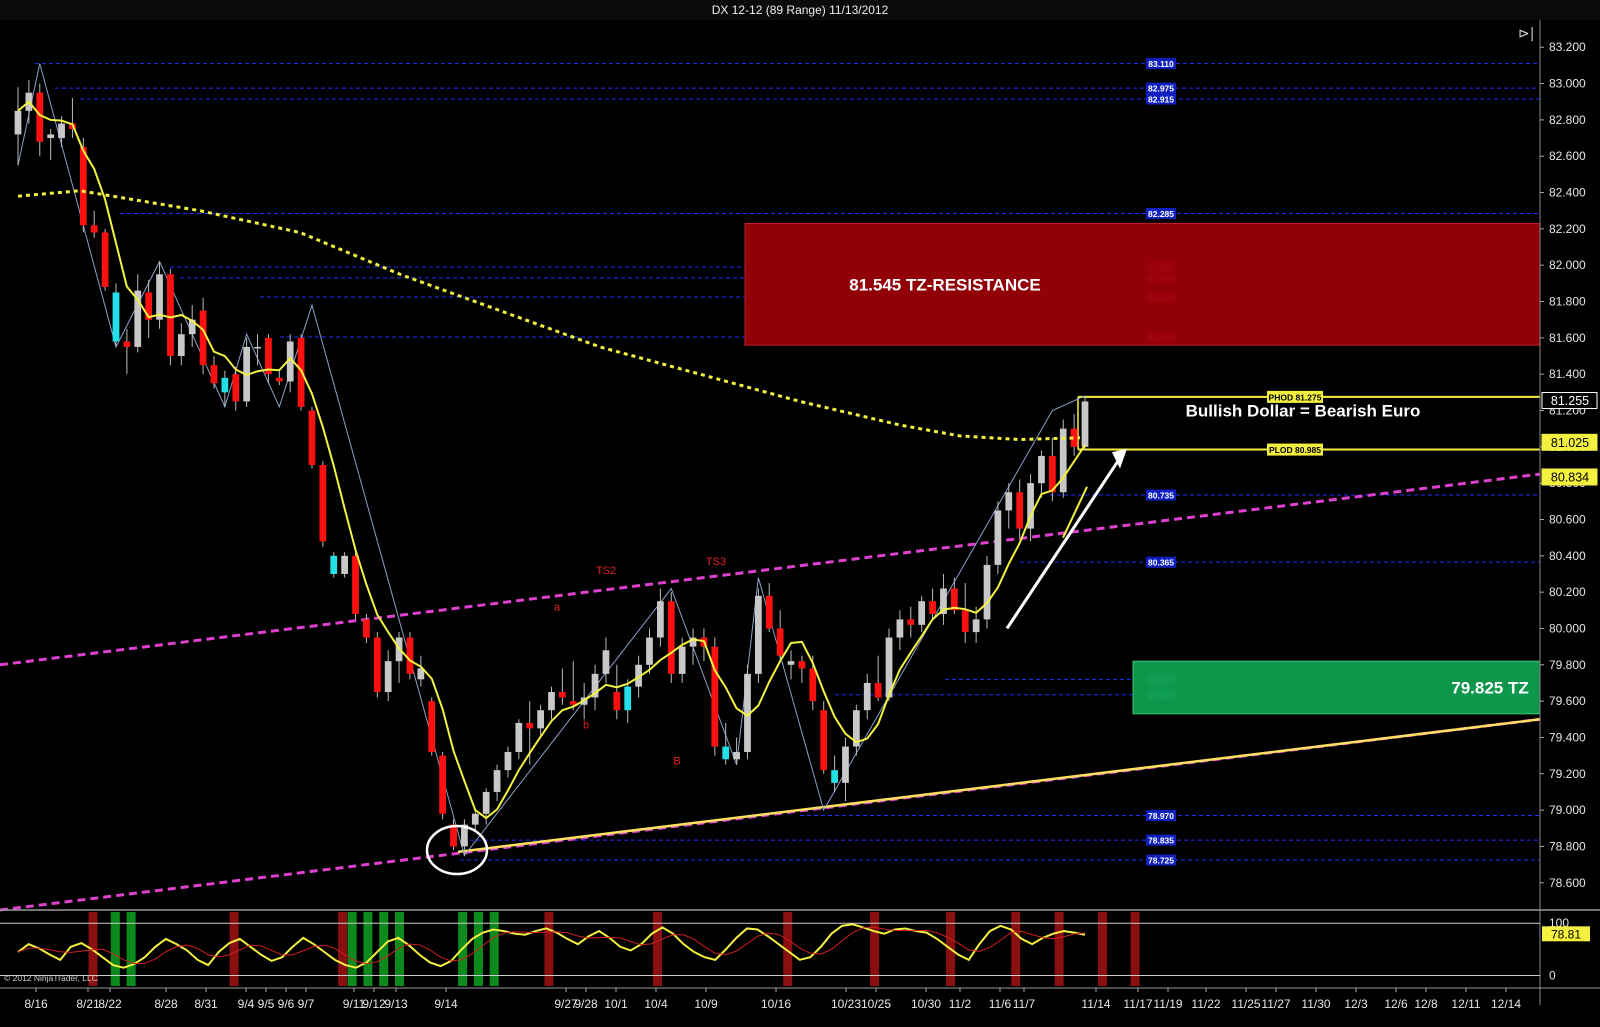 The width and height of the screenshot is (1600, 1027). What do you see at coordinates (606, 571) in the screenshot?
I see `marker-ts2: TS2` at bounding box center [606, 571].